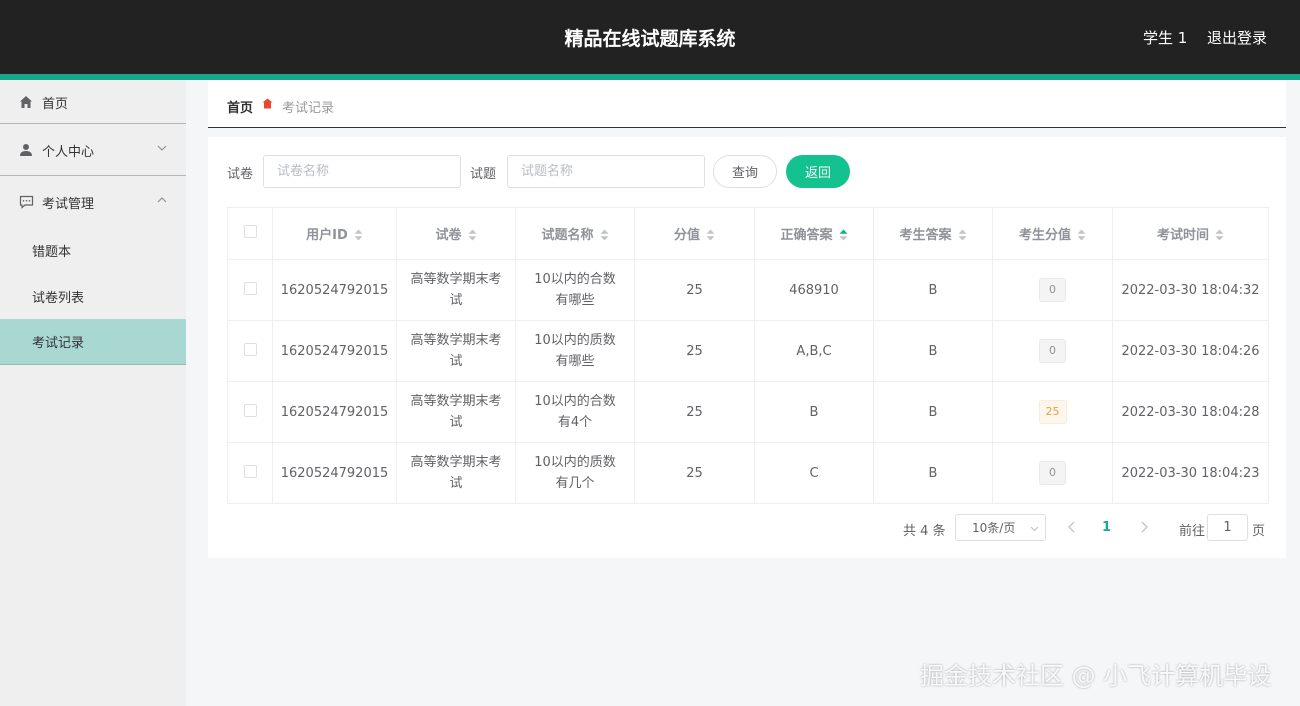 This screenshot has height=706, width=1300. What do you see at coordinates (1237, 37) in the screenshot?
I see `logout-link: 退出登录` at bounding box center [1237, 37].